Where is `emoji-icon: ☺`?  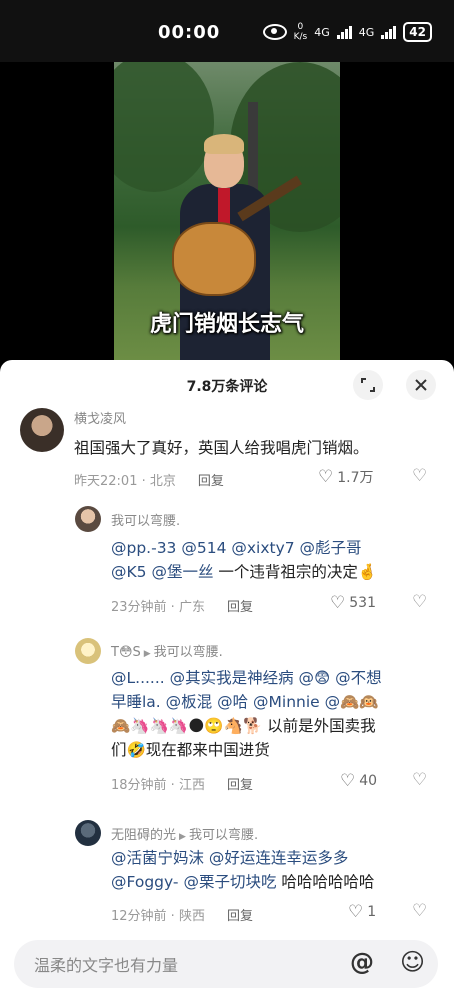 emoji-icon: ☺ is located at coordinates (412, 962).